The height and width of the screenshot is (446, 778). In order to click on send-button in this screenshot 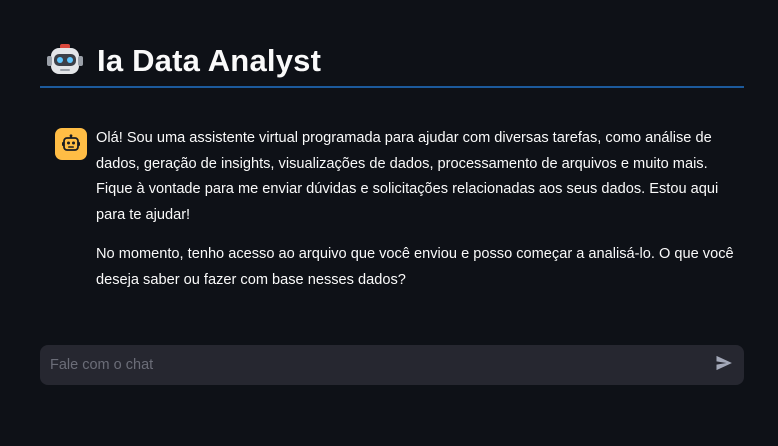, I will do `click(724, 365)`.